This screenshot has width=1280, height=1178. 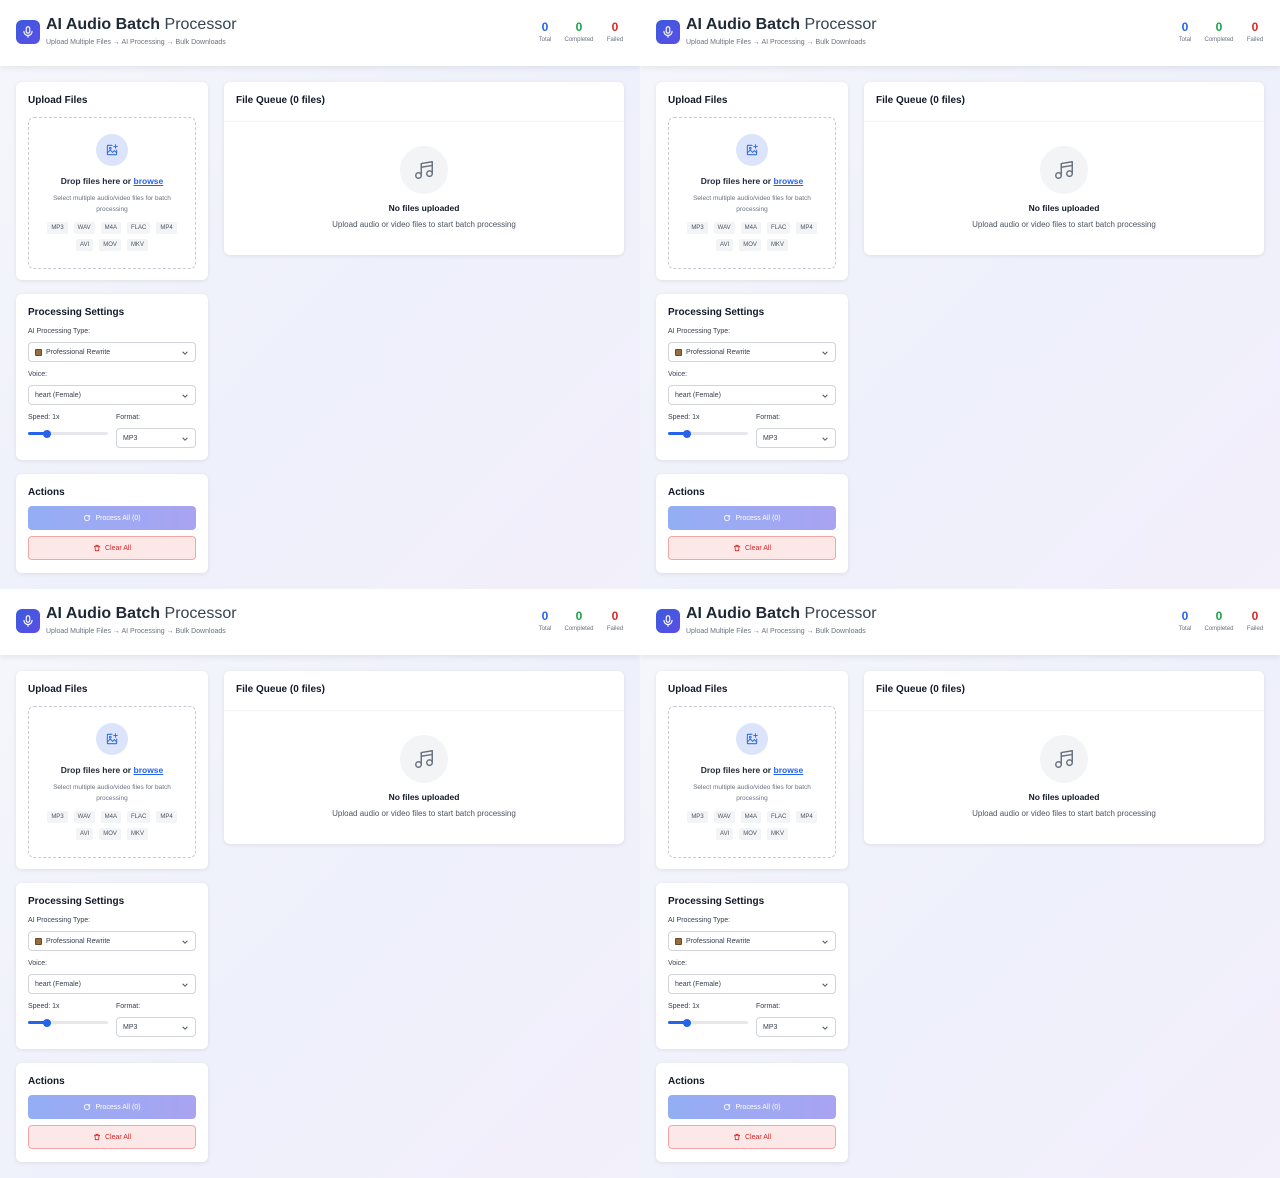 I want to click on clipboard-icon, so click(x=38, y=941).